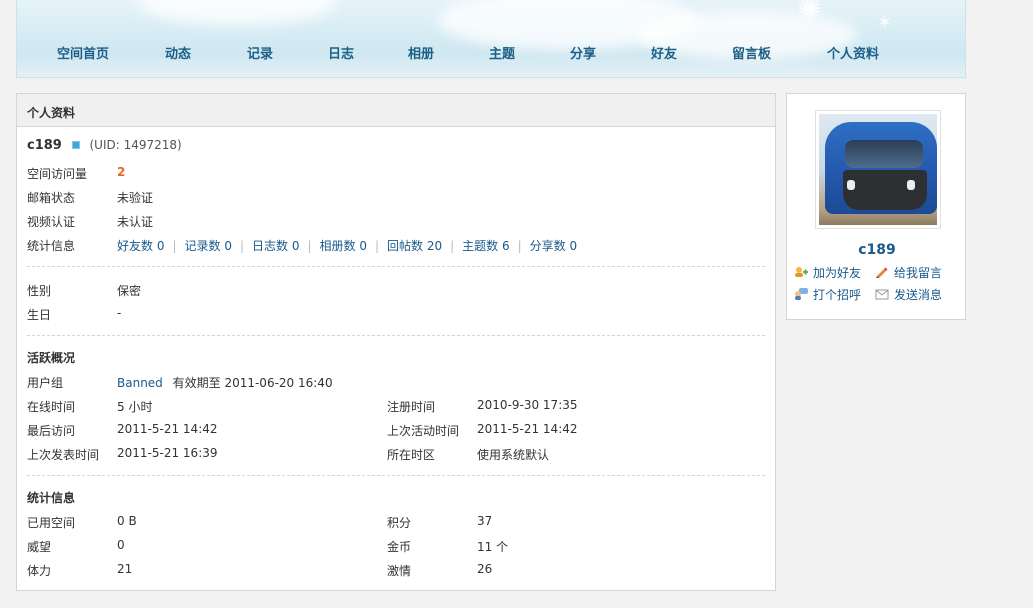 Image resolution: width=1033 pixels, height=608 pixels. Describe the element at coordinates (513, 455) in the screenshot. I see `timezone-value: 使用系统默认` at that location.